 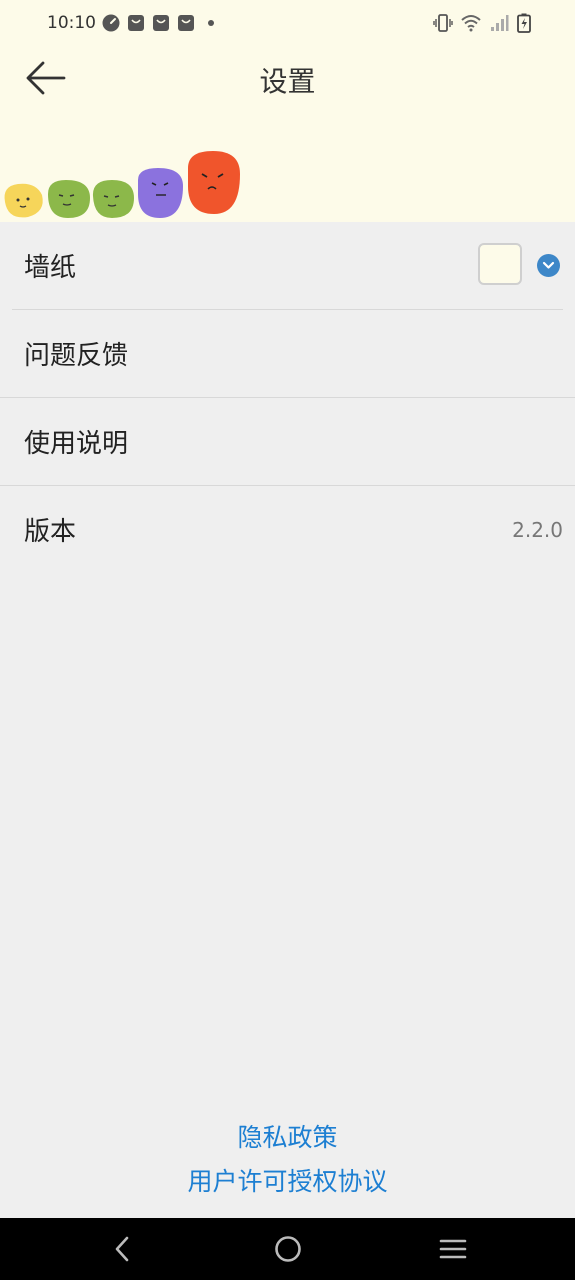 What do you see at coordinates (500, 23) in the screenshot?
I see `signal-icon` at bounding box center [500, 23].